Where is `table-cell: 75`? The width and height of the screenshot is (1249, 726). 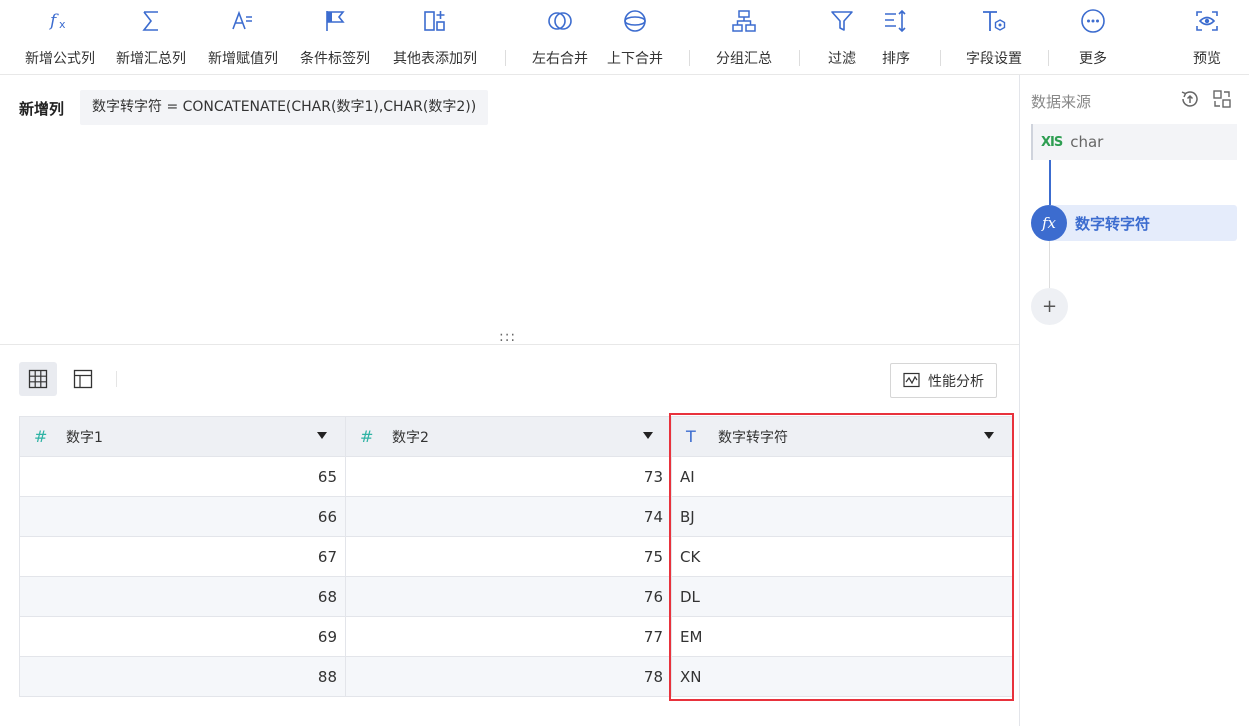 table-cell: 75 is located at coordinates (508, 556).